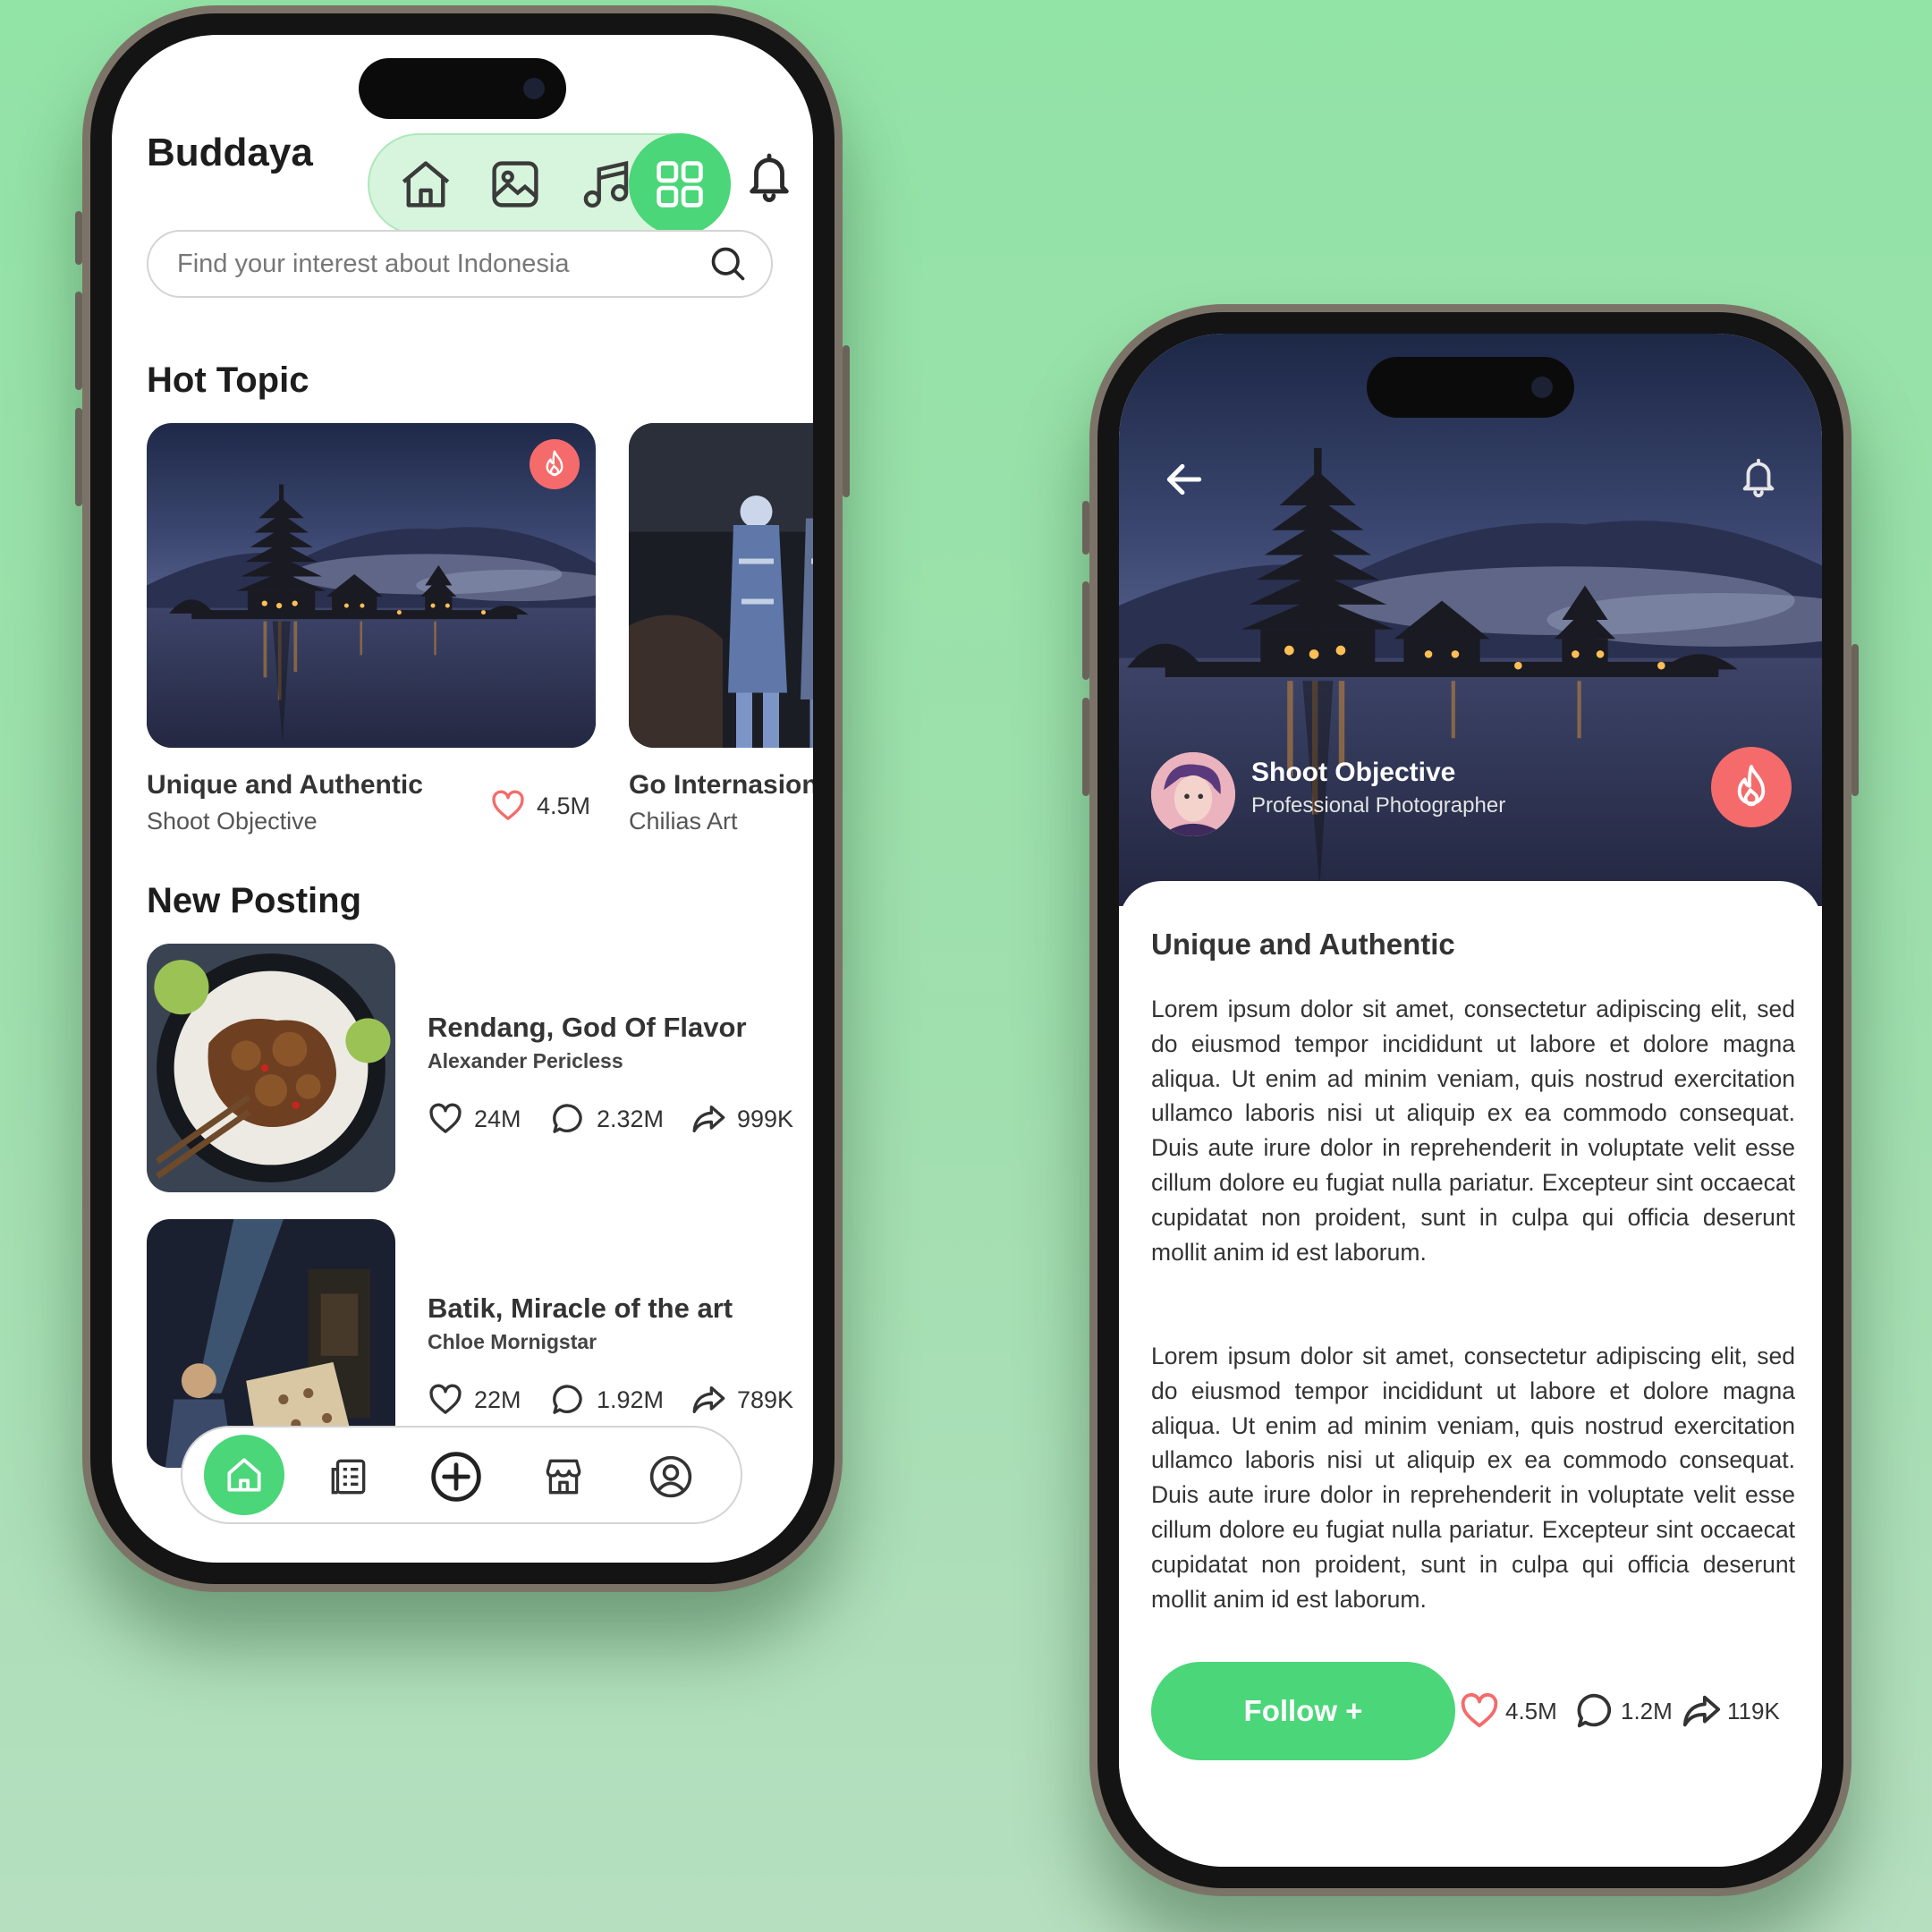 Image resolution: width=1932 pixels, height=1932 pixels. Describe the element at coordinates (1303, 1711) in the screenshot. I see `follow-button: Follow +` at that location.